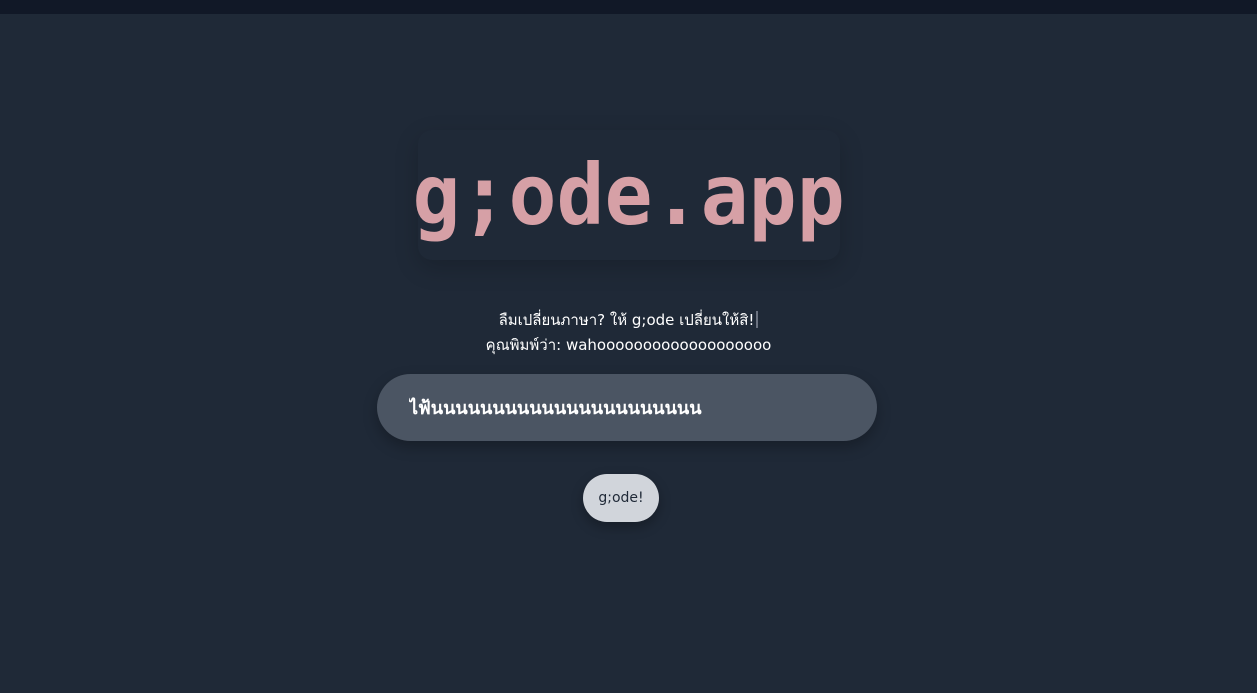 The image size is (1257, 693). I want to click on input-container, so click(627, 407).